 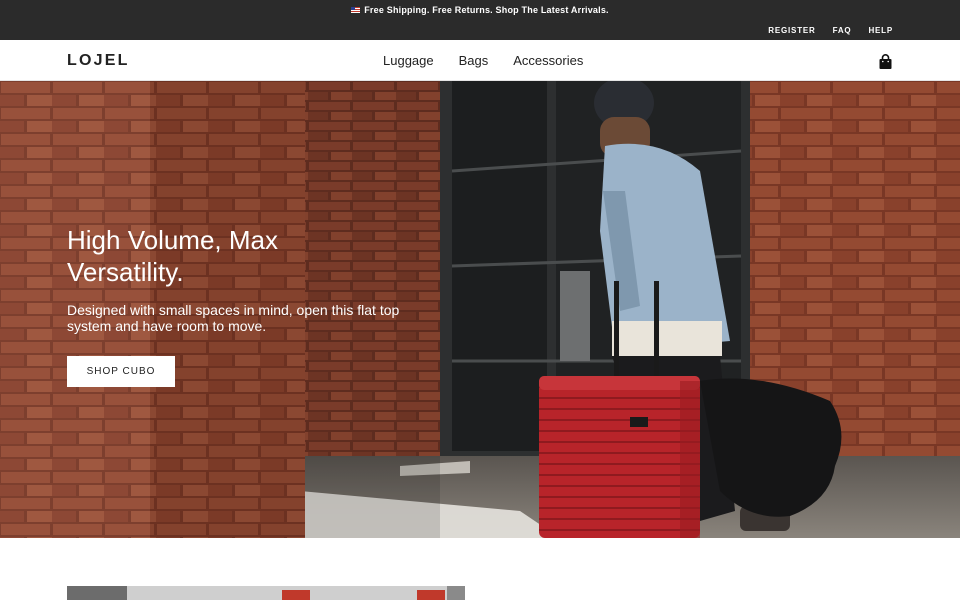 I want to click on register-link: REGISTER, so click(x=791, y=30).